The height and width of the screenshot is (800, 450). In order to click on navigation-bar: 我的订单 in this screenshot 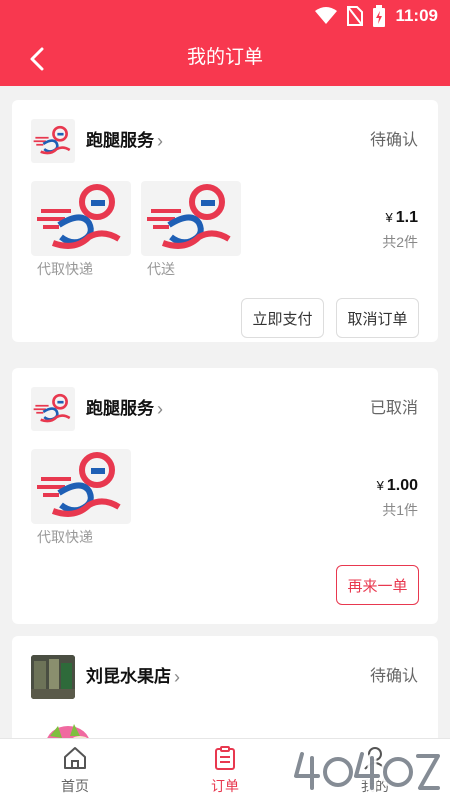, I will do `click(225, 59)`.